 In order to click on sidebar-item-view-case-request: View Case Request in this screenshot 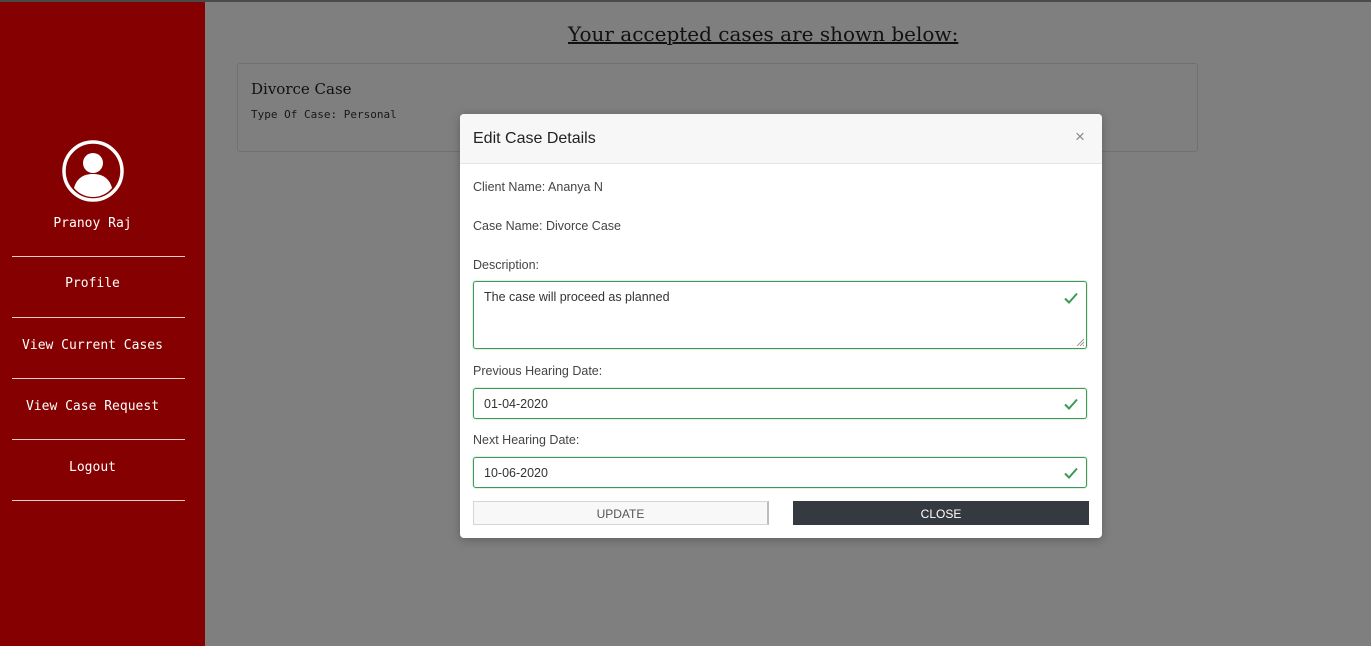, I will do `click(92, 407)`.